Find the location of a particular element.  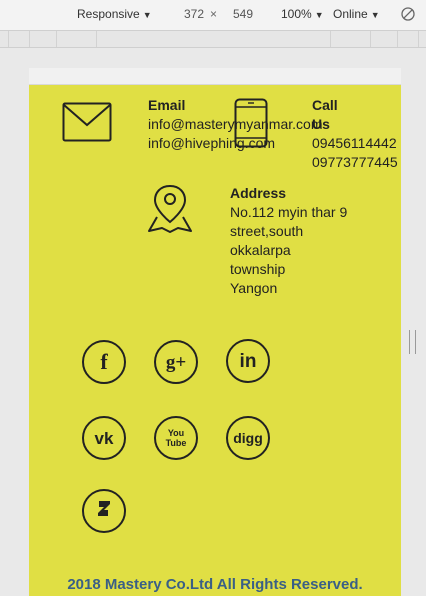

email-label: Email is located at coordinates (167, 105).